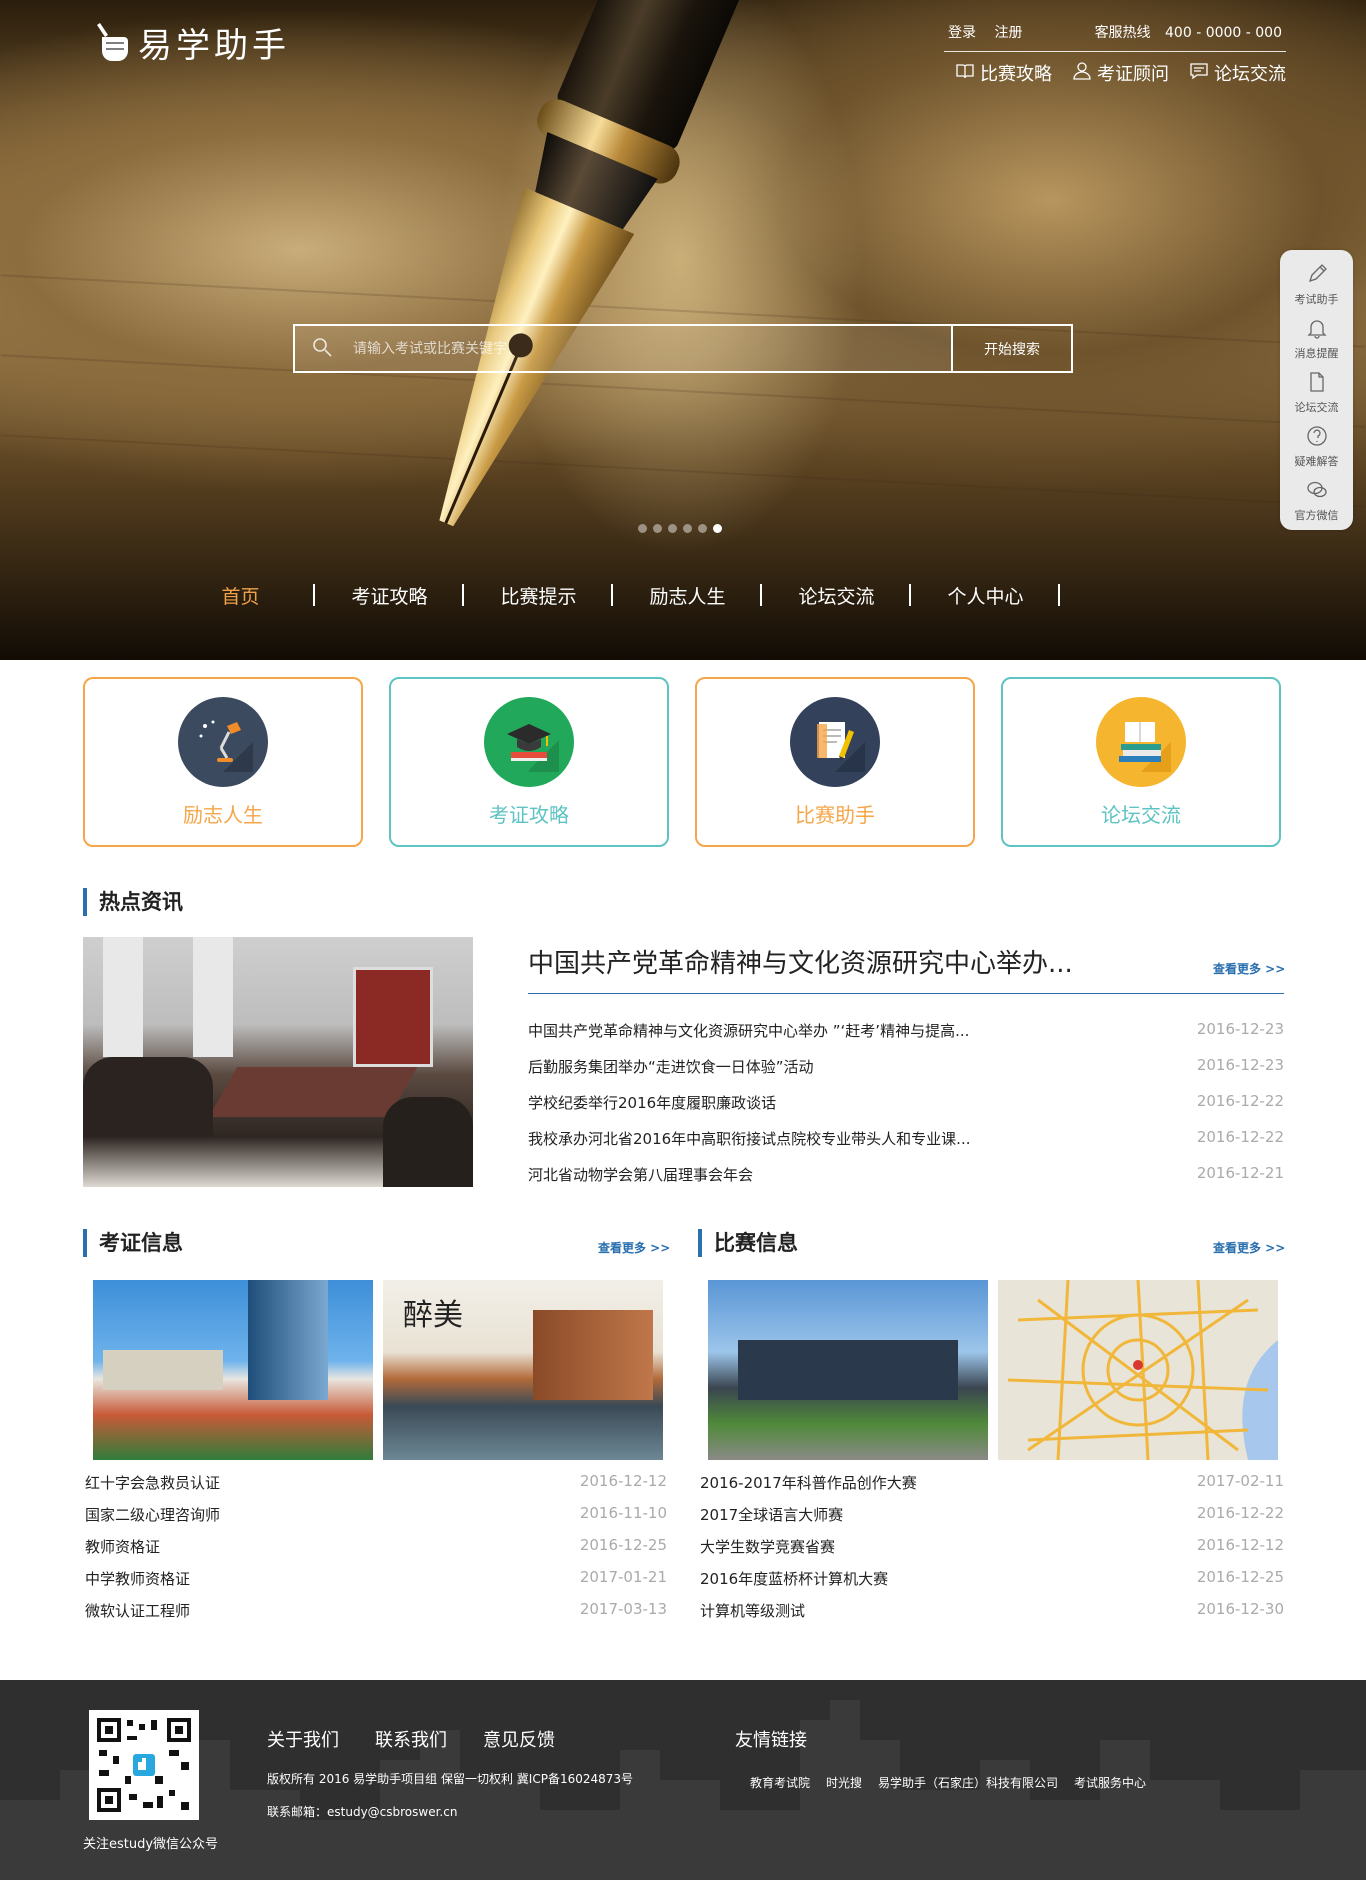 The height and width of the screenshot is (1880, 1366). I want to click on card-forum: 论坛交流, so click(1141, 762).